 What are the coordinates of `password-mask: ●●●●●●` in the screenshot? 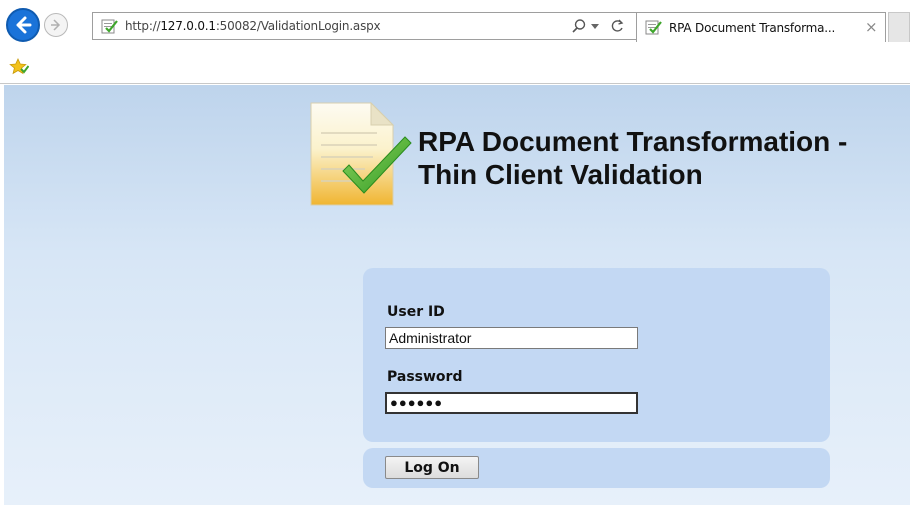 It's located at (417, 402).